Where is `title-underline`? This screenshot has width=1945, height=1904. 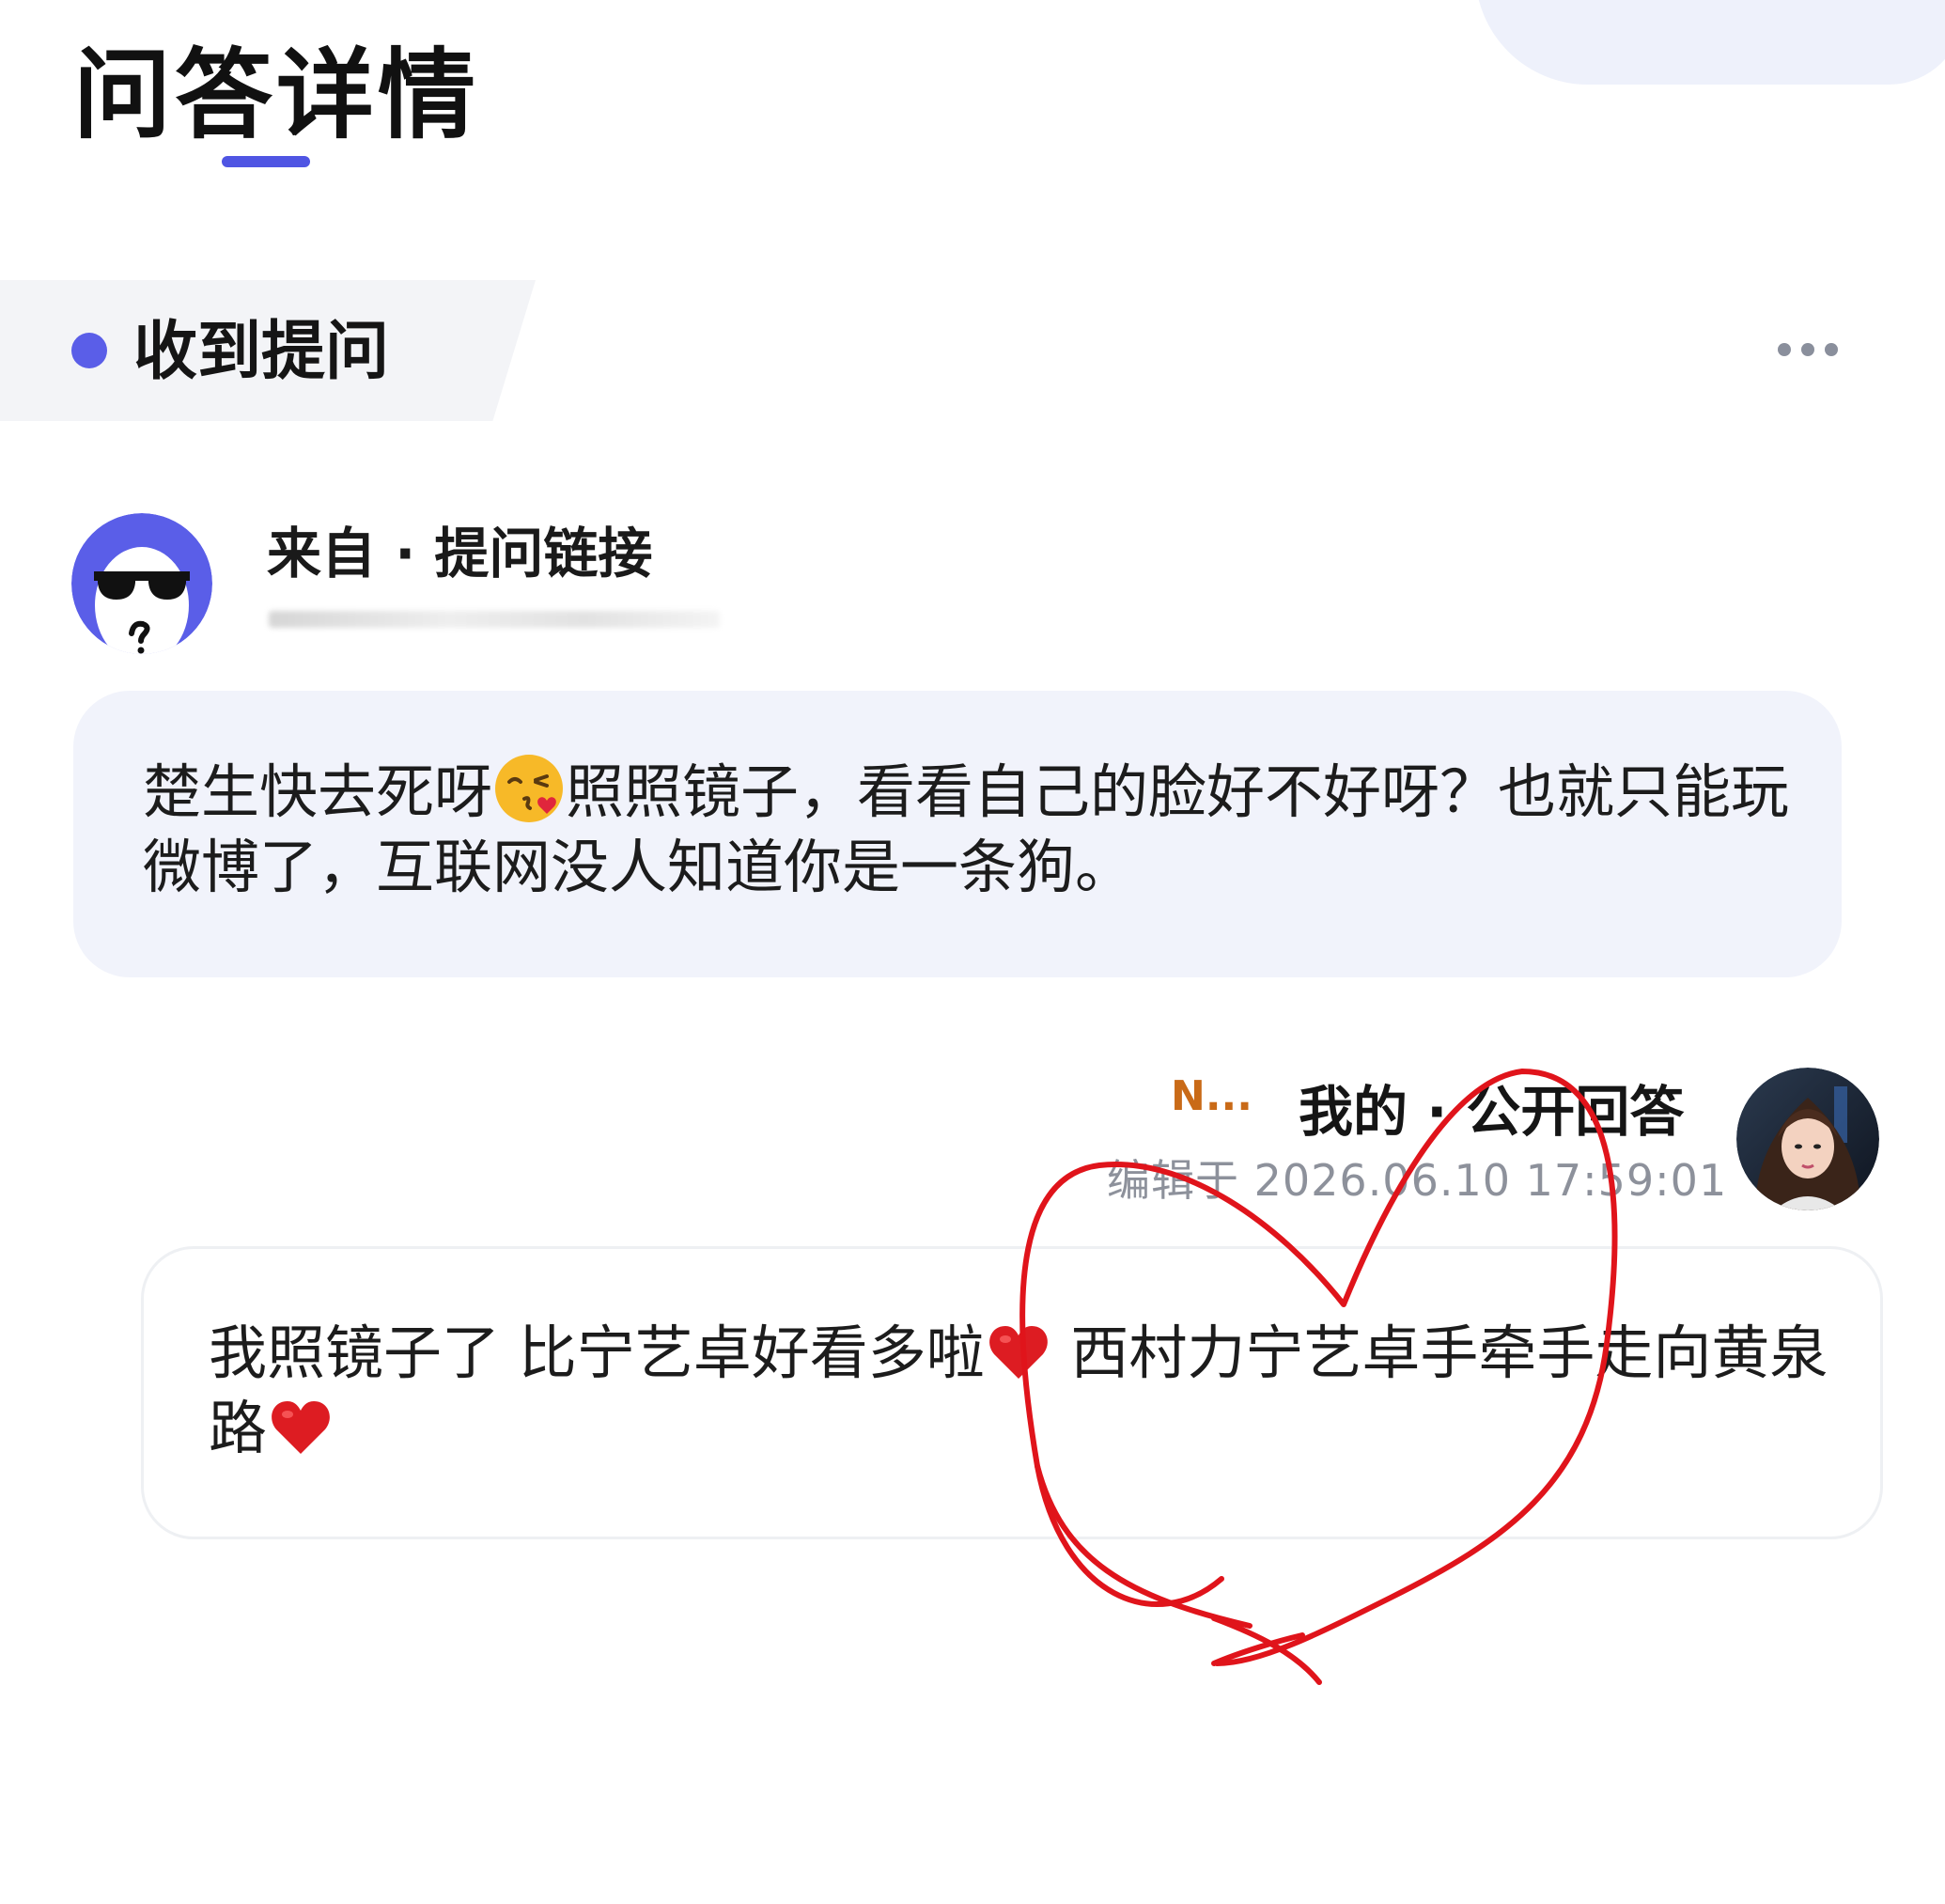 title-underline is located at coordinates (266, 161).